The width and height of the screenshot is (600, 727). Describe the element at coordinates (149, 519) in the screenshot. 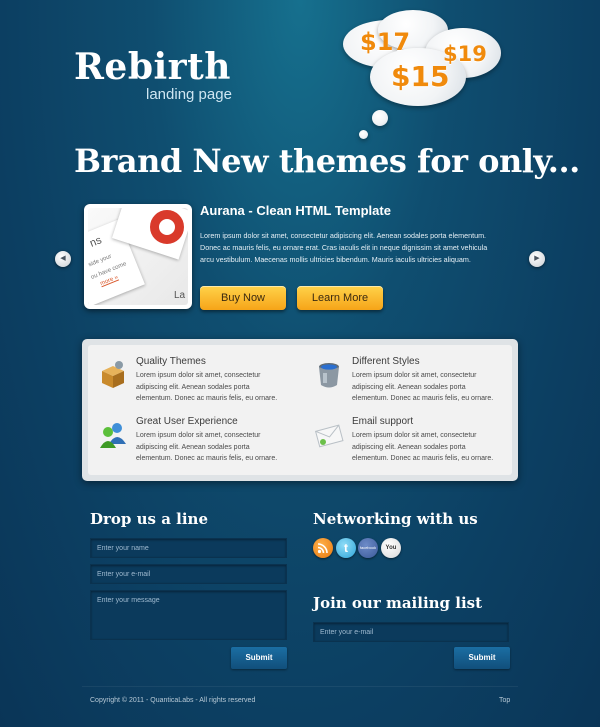

I see `contact-title: Drop us a line` at that location.